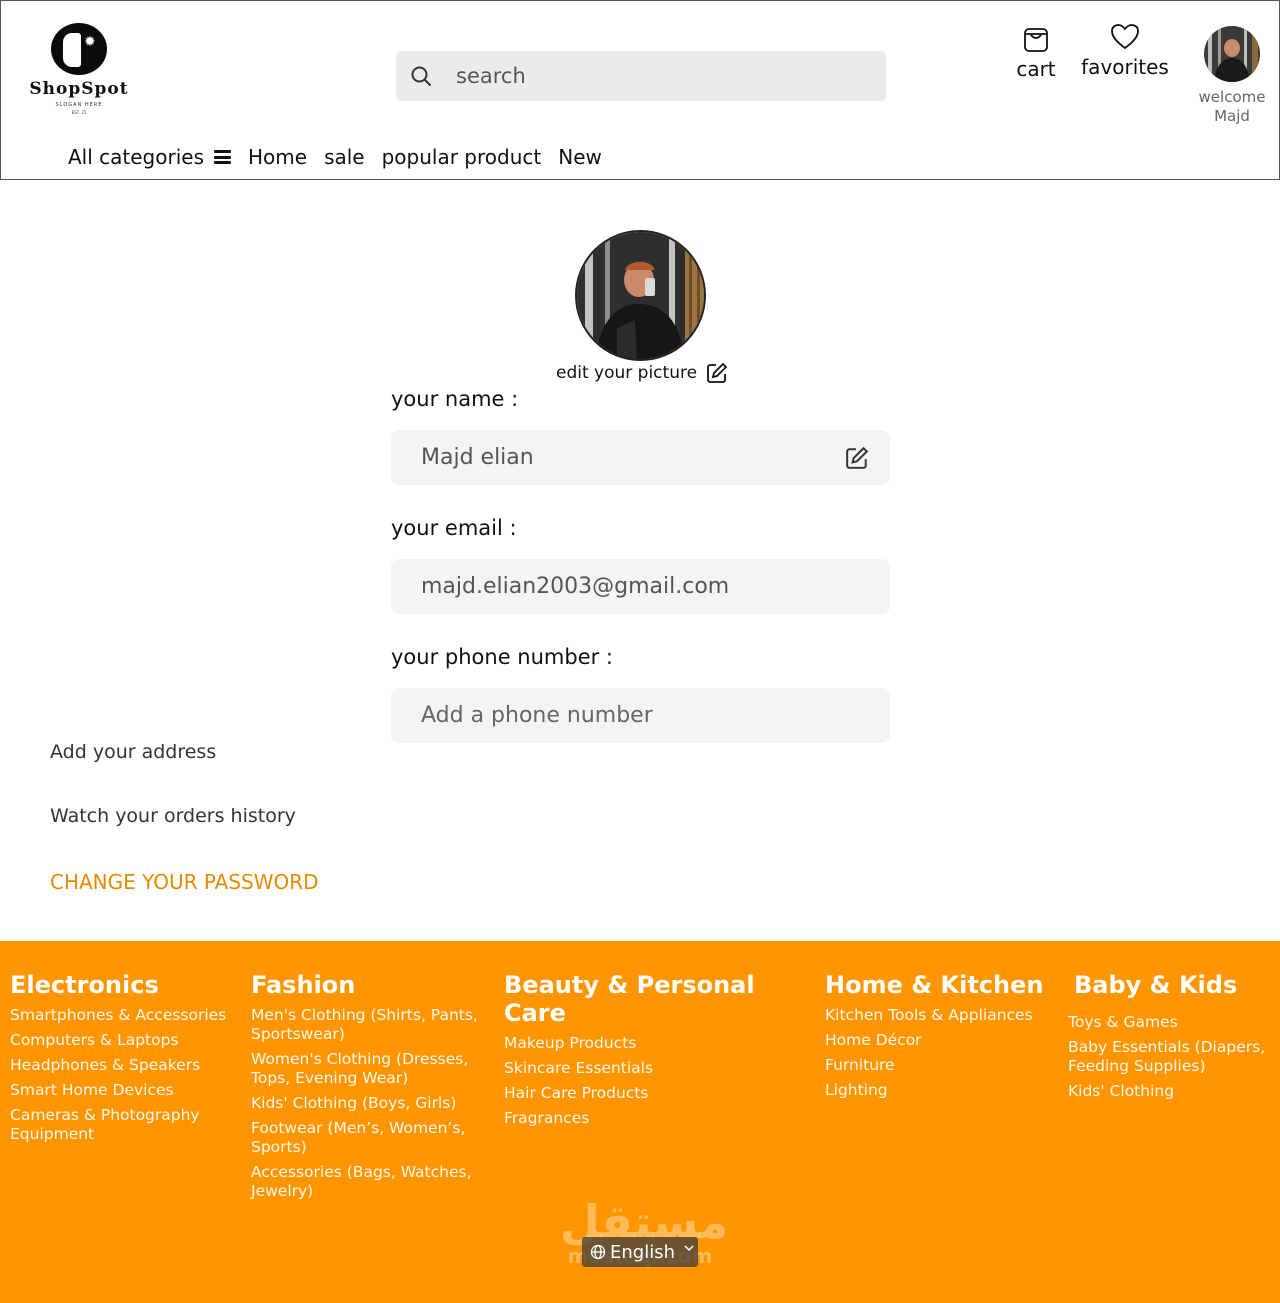  I want to click on heart-icon, so click(1125, 37).